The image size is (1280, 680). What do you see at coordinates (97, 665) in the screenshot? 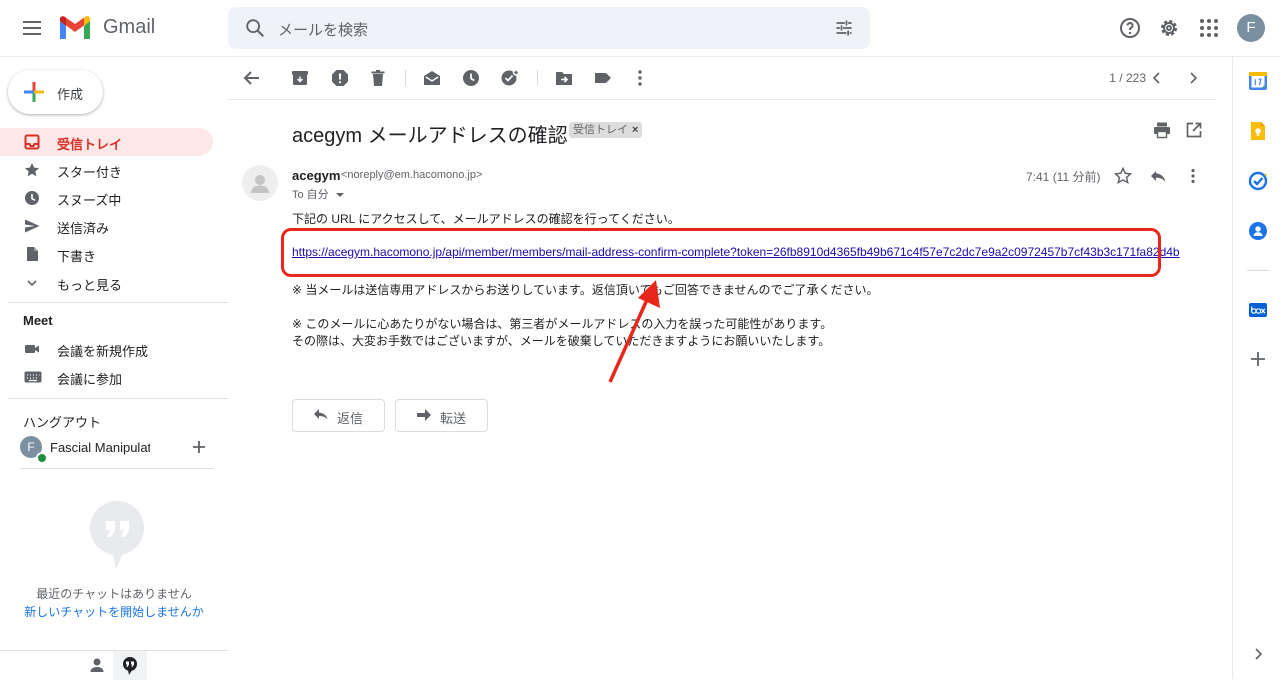
I see `contacts-person-icon` at bounding box center [97, 665].